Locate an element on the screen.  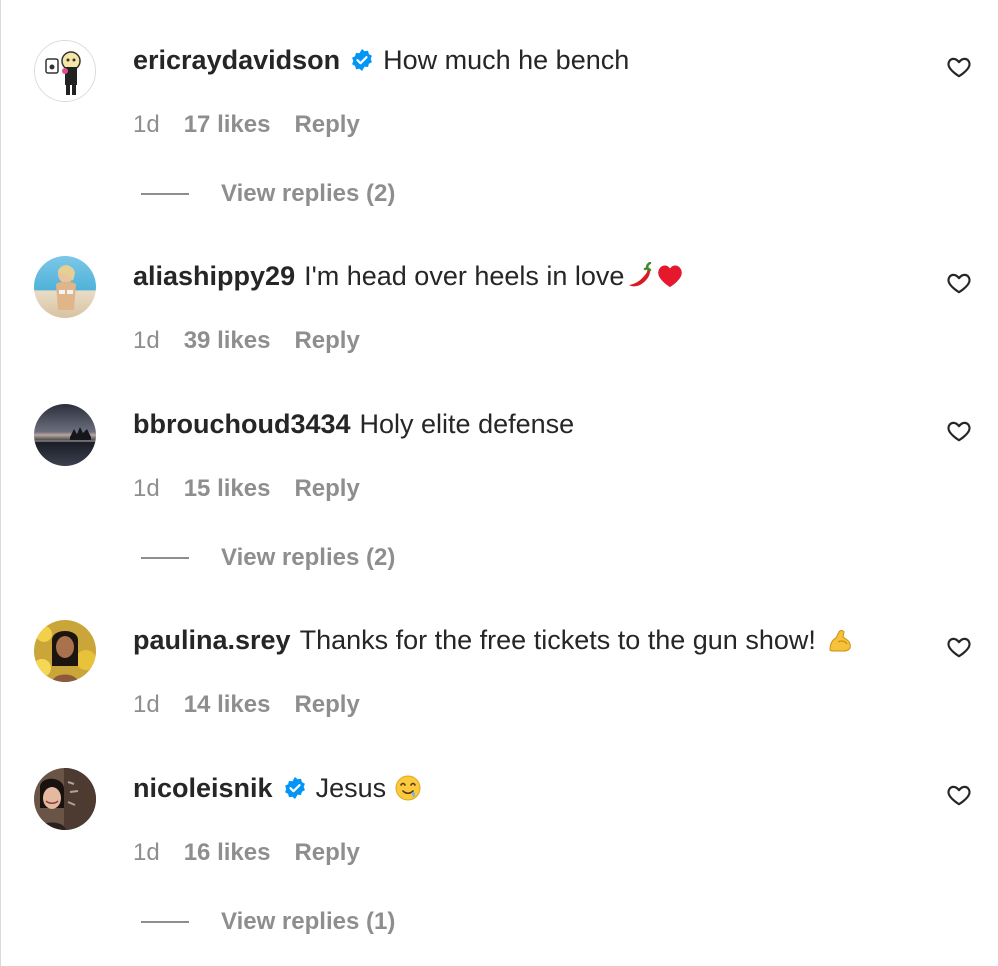
drooling-face-icon is located at coordinates (408, 788).